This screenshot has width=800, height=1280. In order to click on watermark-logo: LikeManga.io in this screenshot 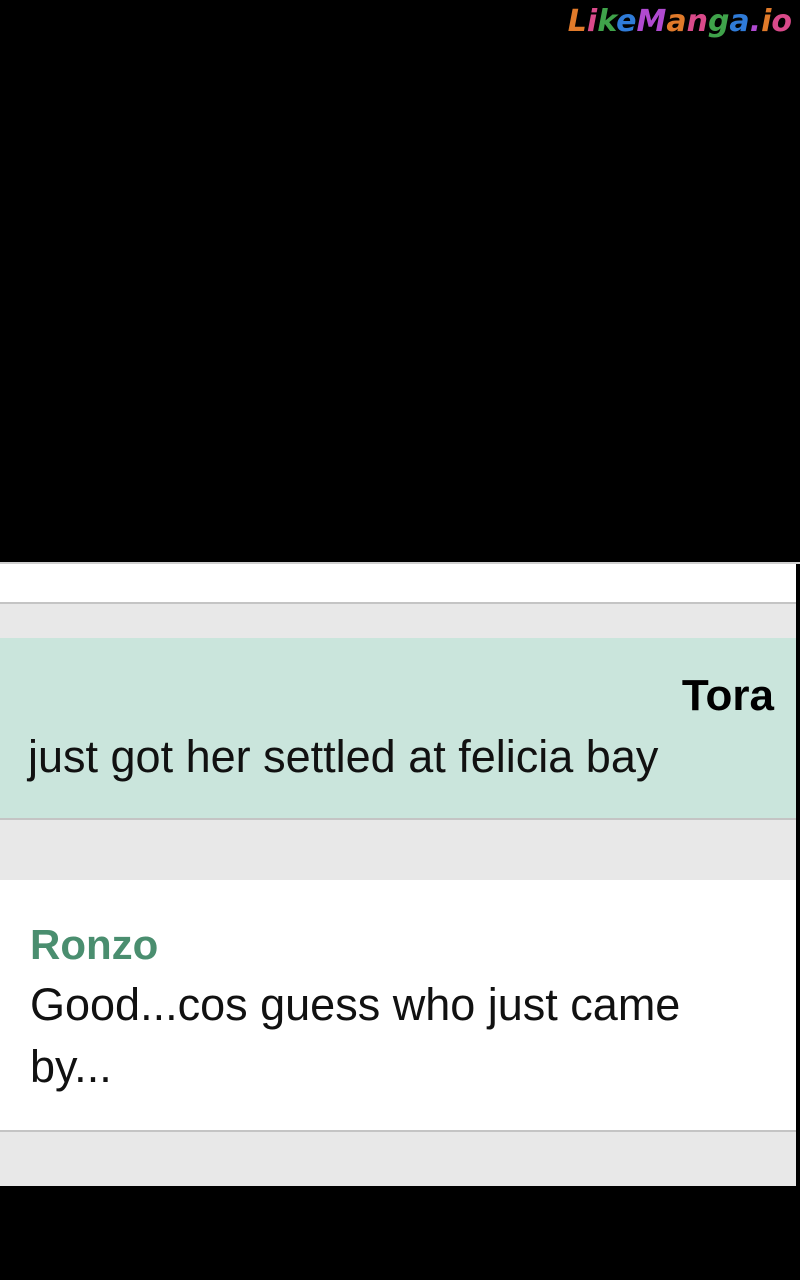, I will do `click(679, 21)`.